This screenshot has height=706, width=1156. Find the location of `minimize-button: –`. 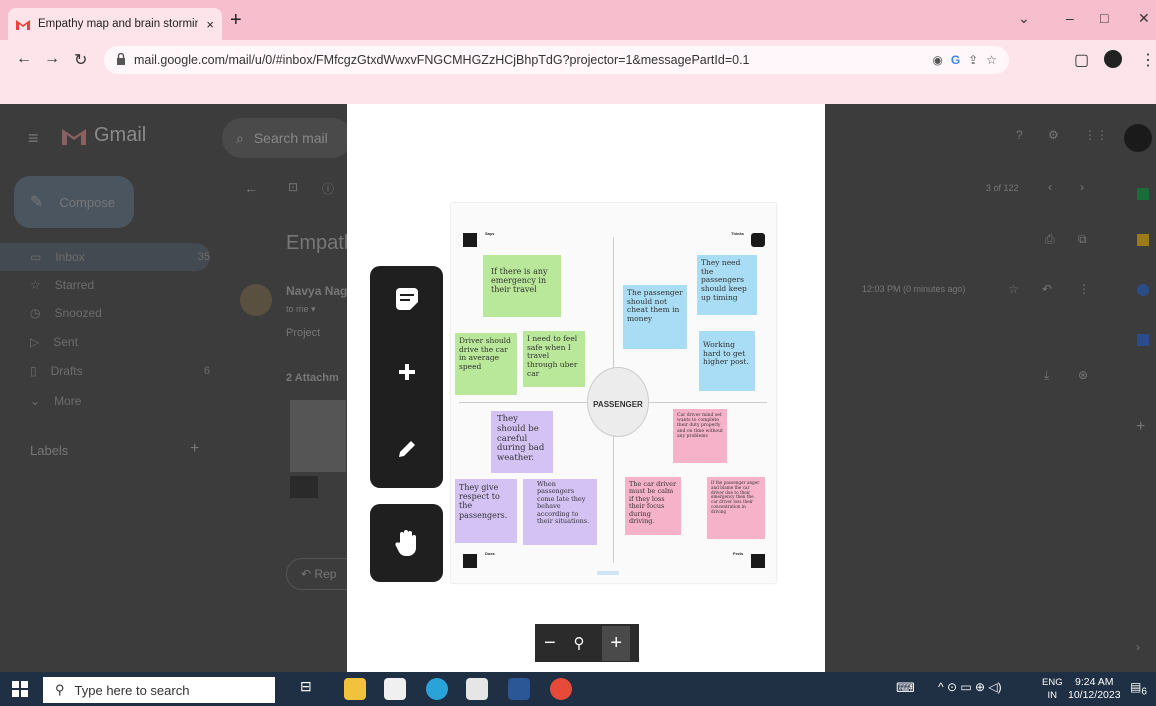

minimize-button: – is located at coordinates (1070, 18).